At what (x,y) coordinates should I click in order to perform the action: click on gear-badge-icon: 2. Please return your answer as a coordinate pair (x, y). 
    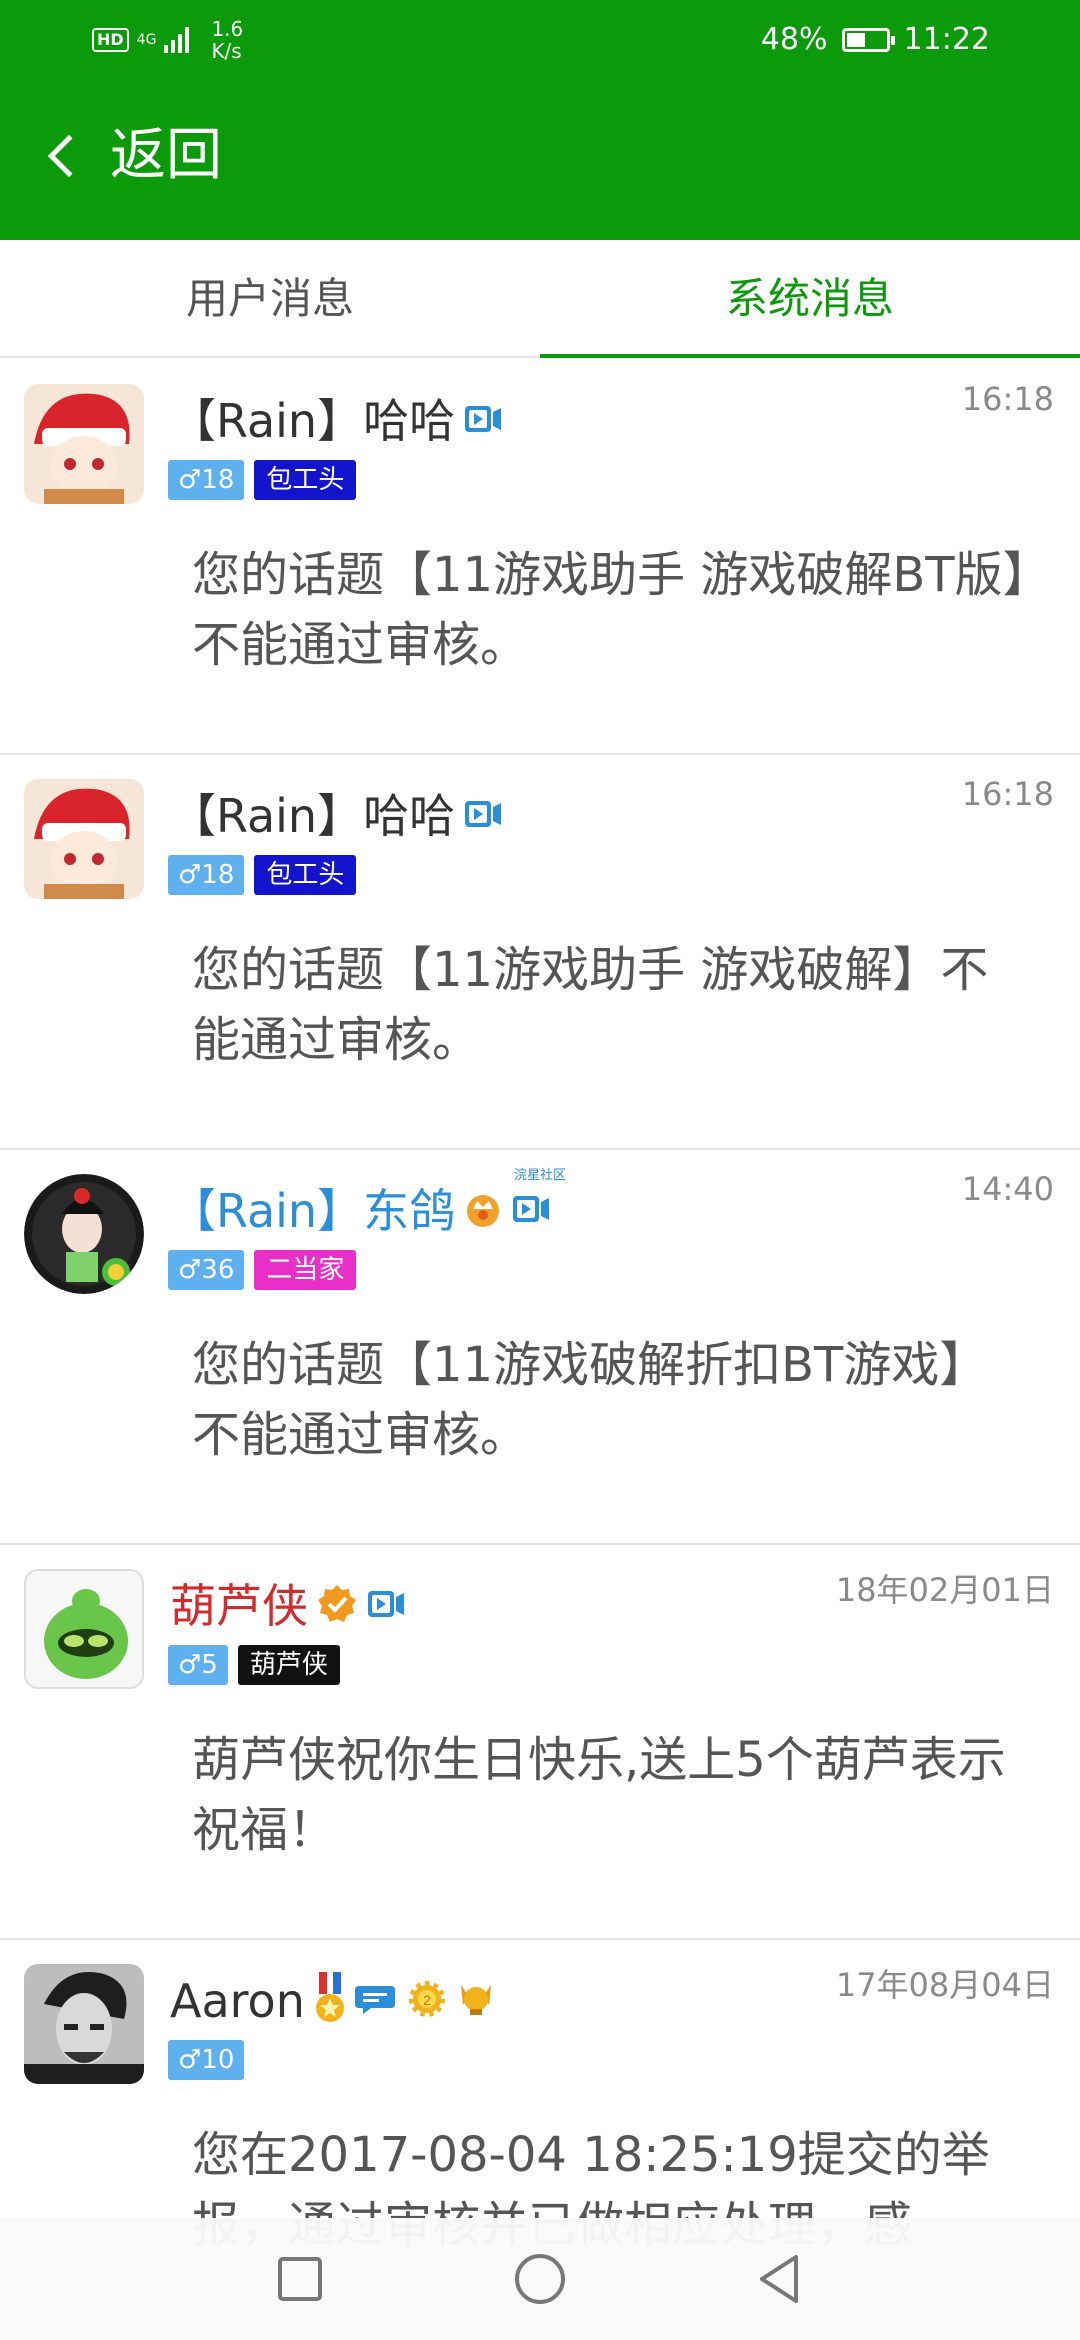
    Looking at the image, I should click on (427, 2001).